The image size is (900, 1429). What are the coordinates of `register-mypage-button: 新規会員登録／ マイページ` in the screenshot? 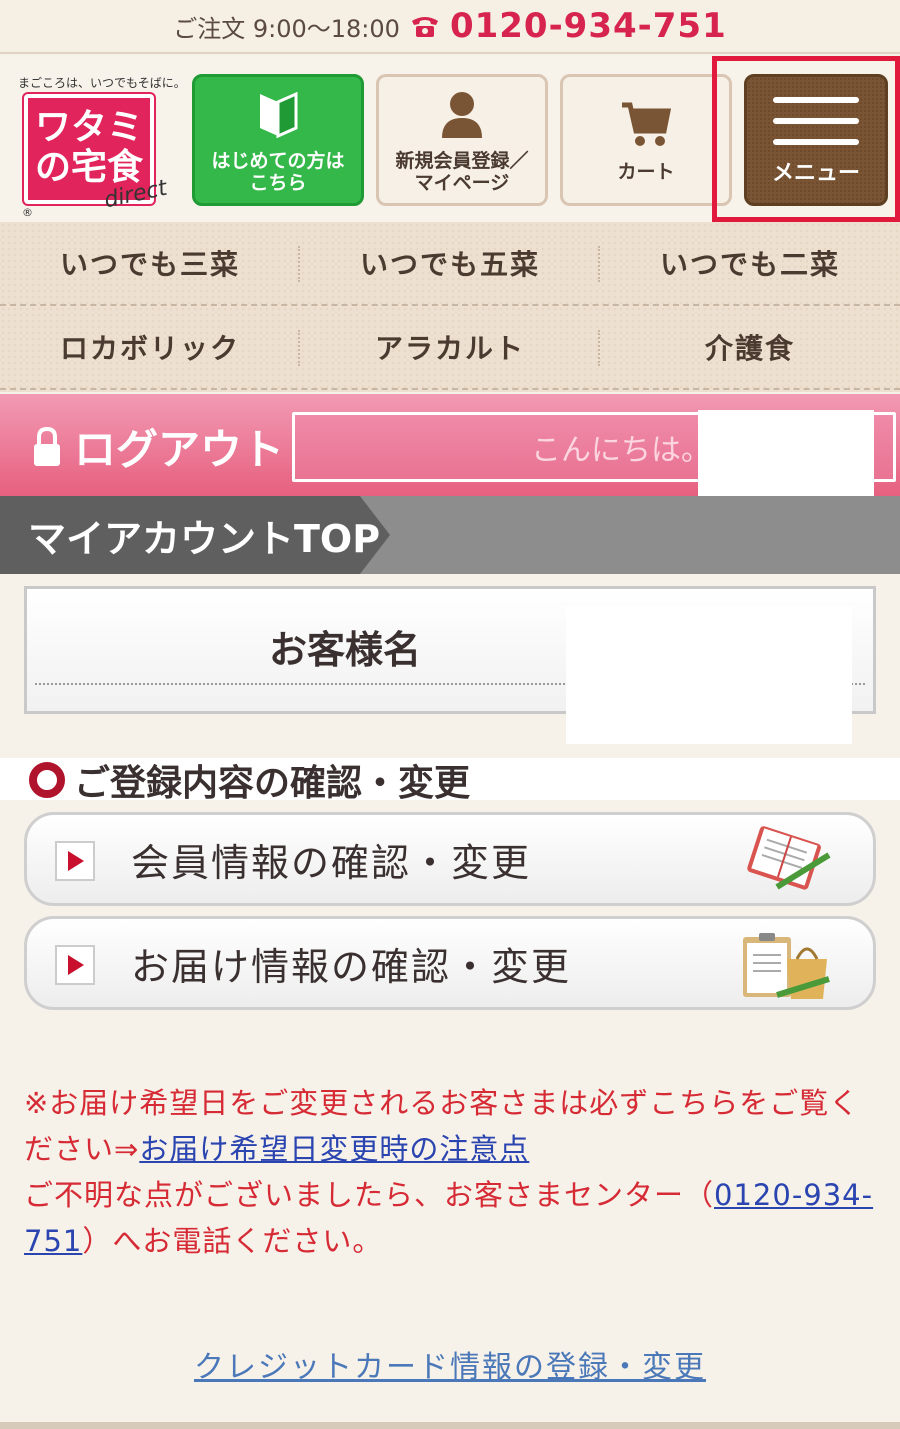 It's located at (462, 140).